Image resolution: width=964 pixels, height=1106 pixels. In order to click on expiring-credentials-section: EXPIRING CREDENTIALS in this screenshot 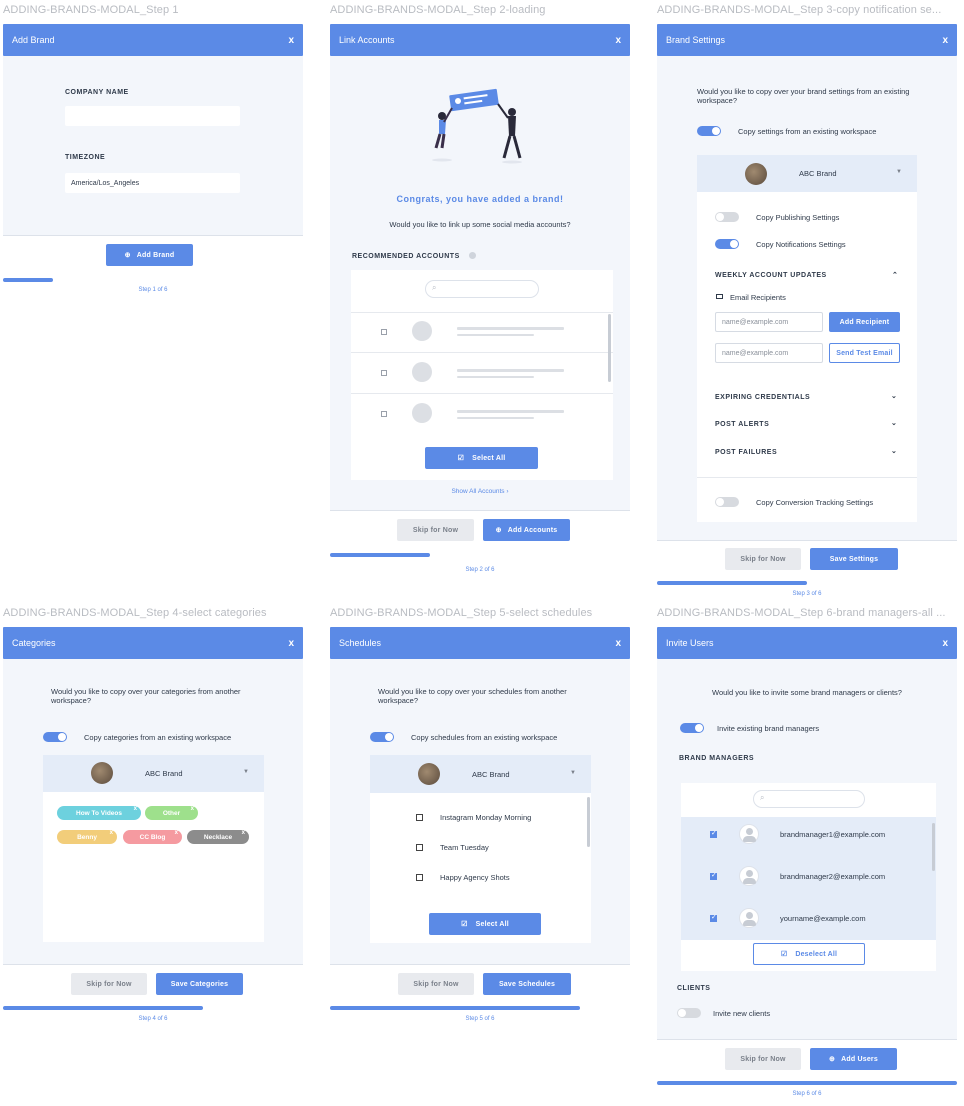, I will do `click(762, 397)`.